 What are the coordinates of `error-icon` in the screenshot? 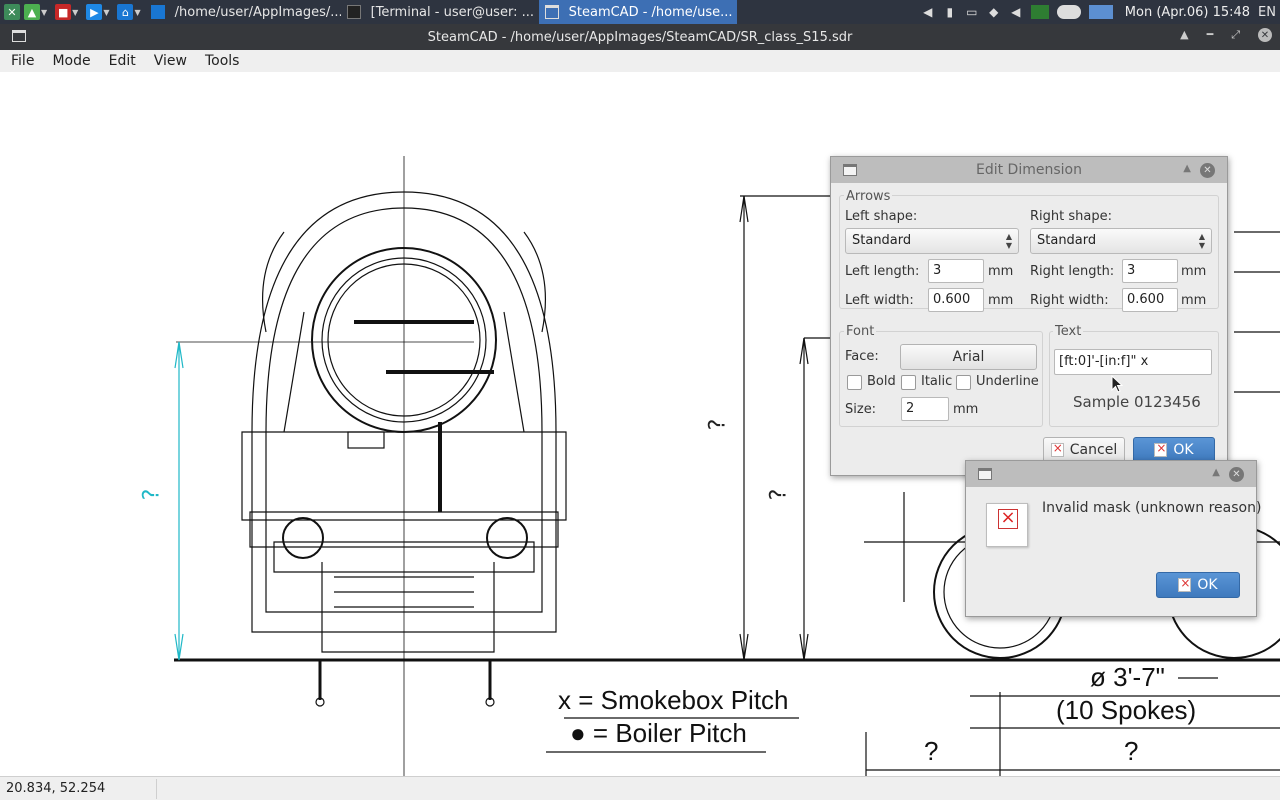 It's located at (1007, 525).